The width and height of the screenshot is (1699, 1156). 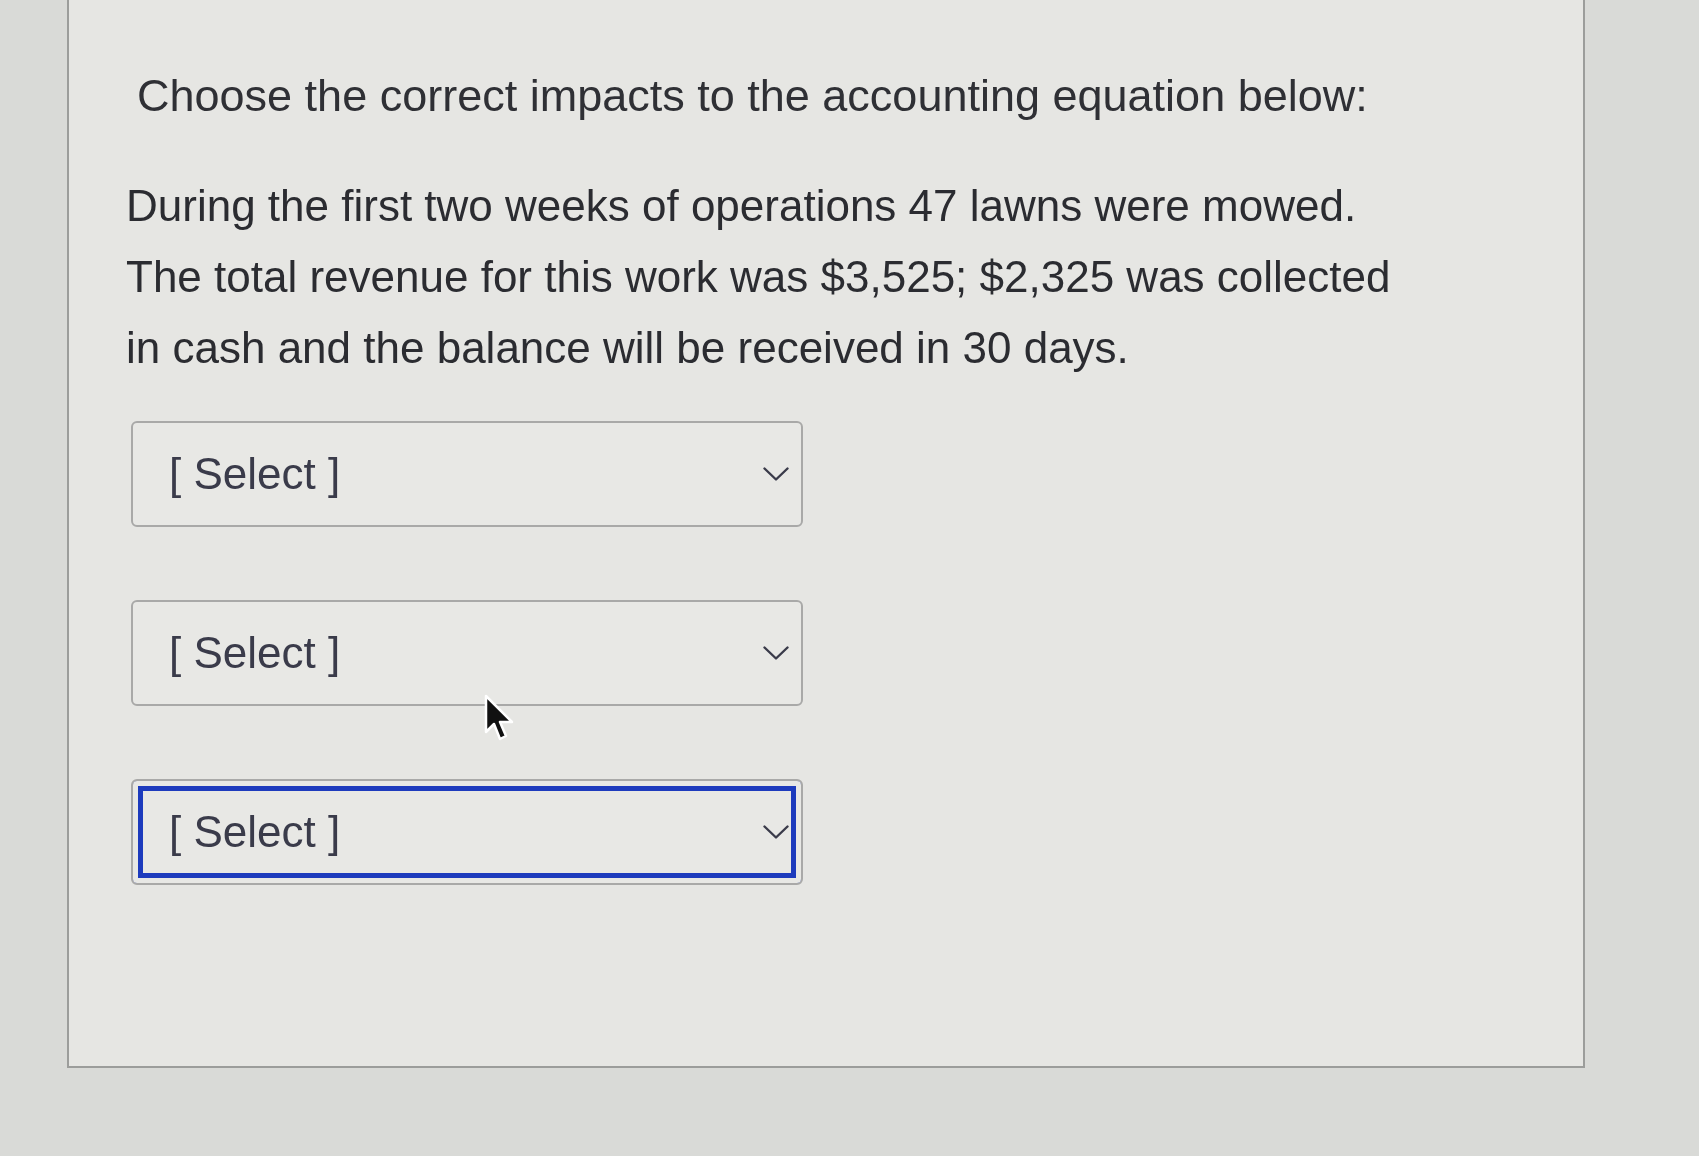 What do you see at coordinates (500, 718) in the screenshot?
I see `mouse-pointer-icon` at bounding box center [500, 718].